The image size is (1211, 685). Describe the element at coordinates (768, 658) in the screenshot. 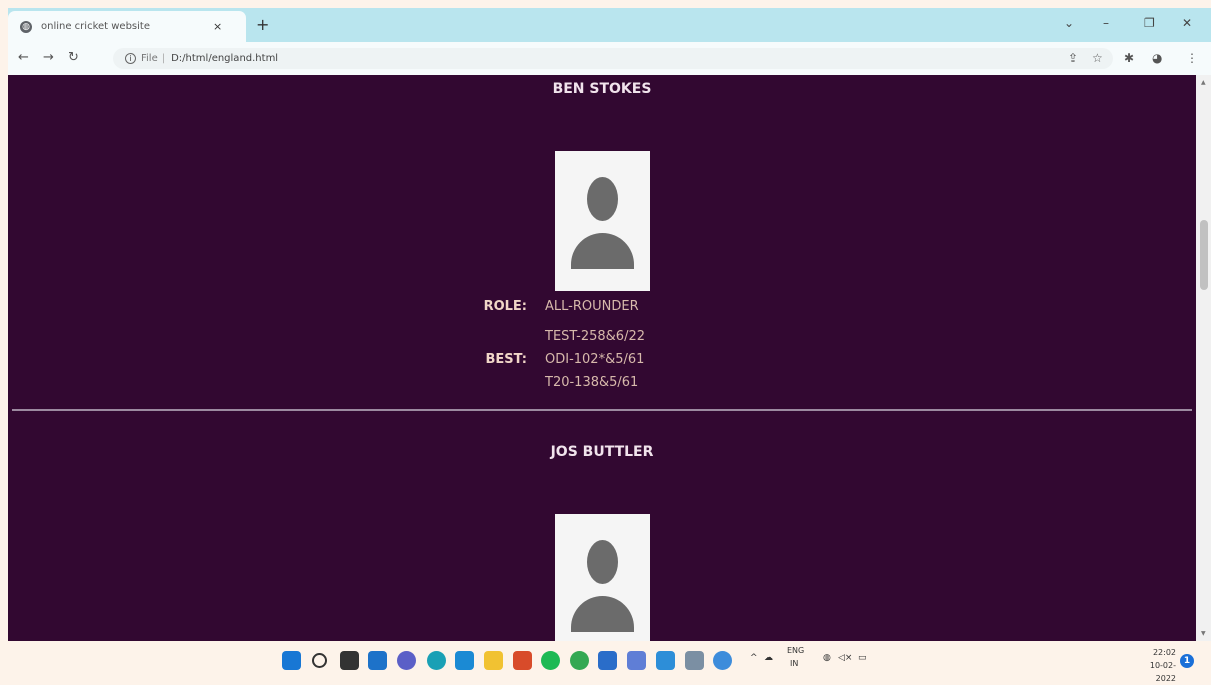

I see `cloud-icon: ☁` at that location.